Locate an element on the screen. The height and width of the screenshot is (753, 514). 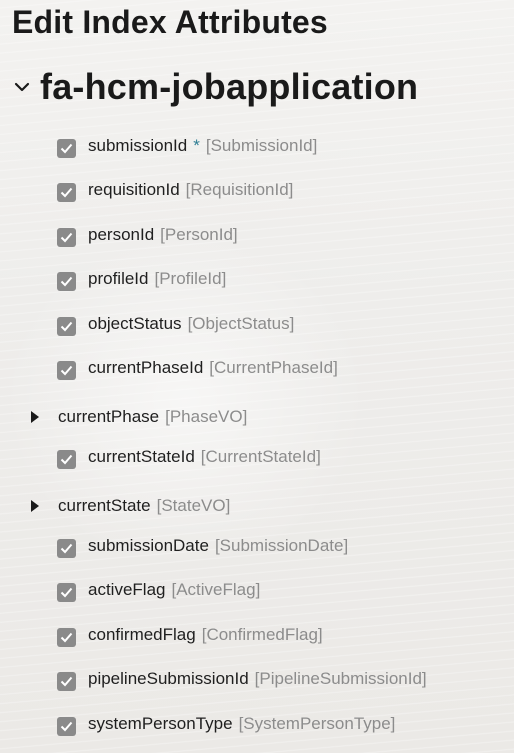
attribute-type: [CurrentStateId] is located at coordinates (260, 456).